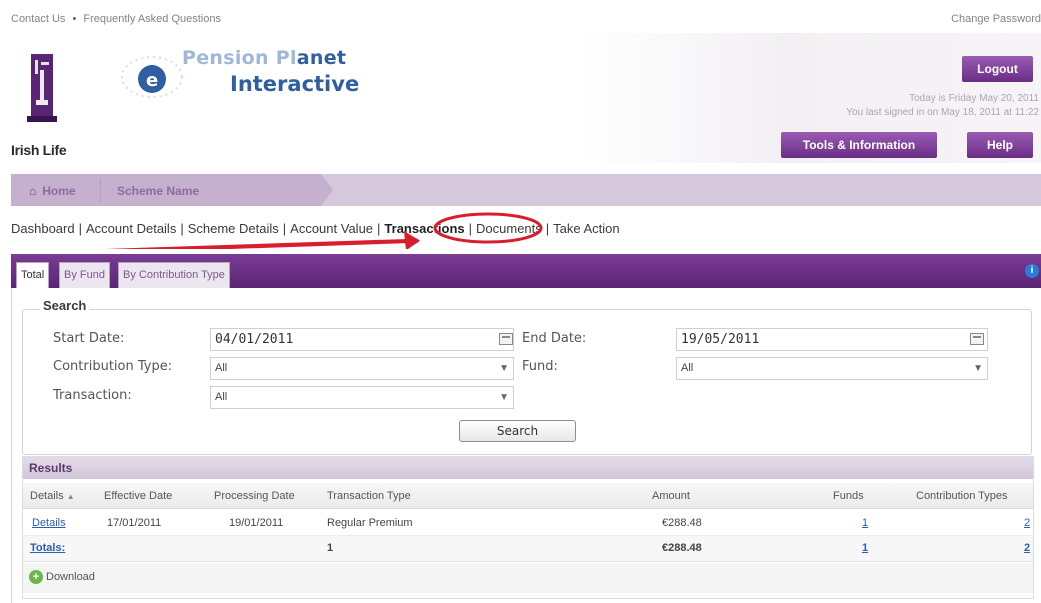 The image size is (1041, 603). What do you see at coordinates (221, 368) in the screenshot?
I see `contribution-type-value: All` at bounding box center [221, 368].